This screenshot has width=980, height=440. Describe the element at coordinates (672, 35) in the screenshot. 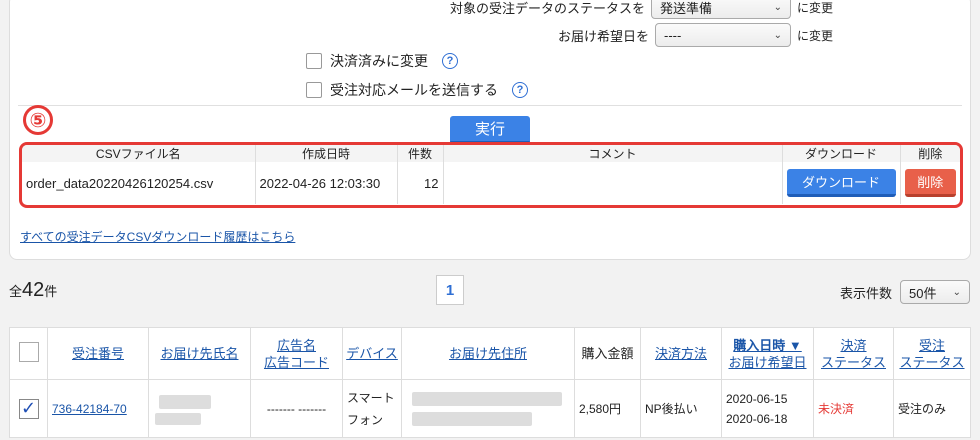

I see `delivery-date-select-value: ----` at that location.